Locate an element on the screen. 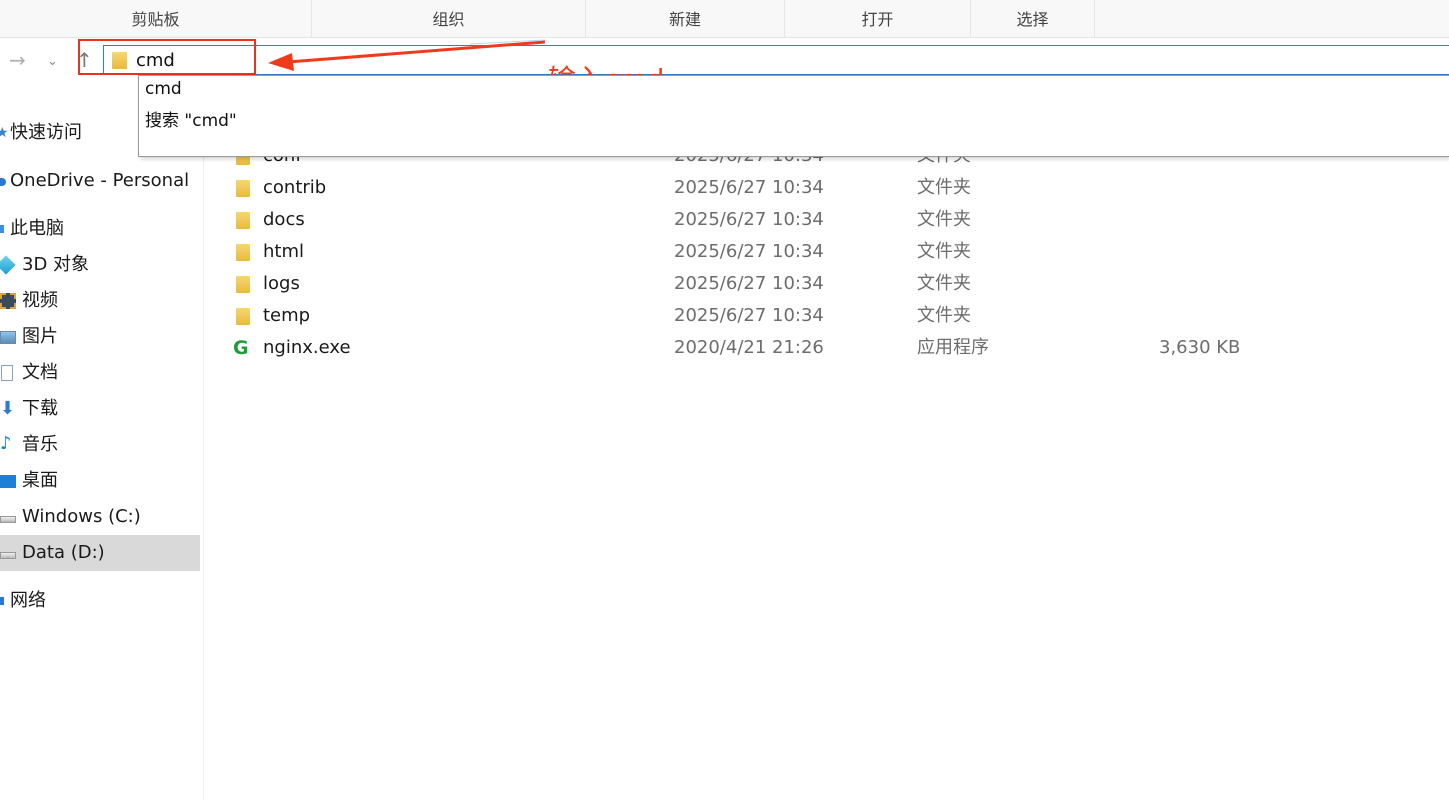  file-date: 2020/4/21 21:26 is located at coordinates (749, 347).